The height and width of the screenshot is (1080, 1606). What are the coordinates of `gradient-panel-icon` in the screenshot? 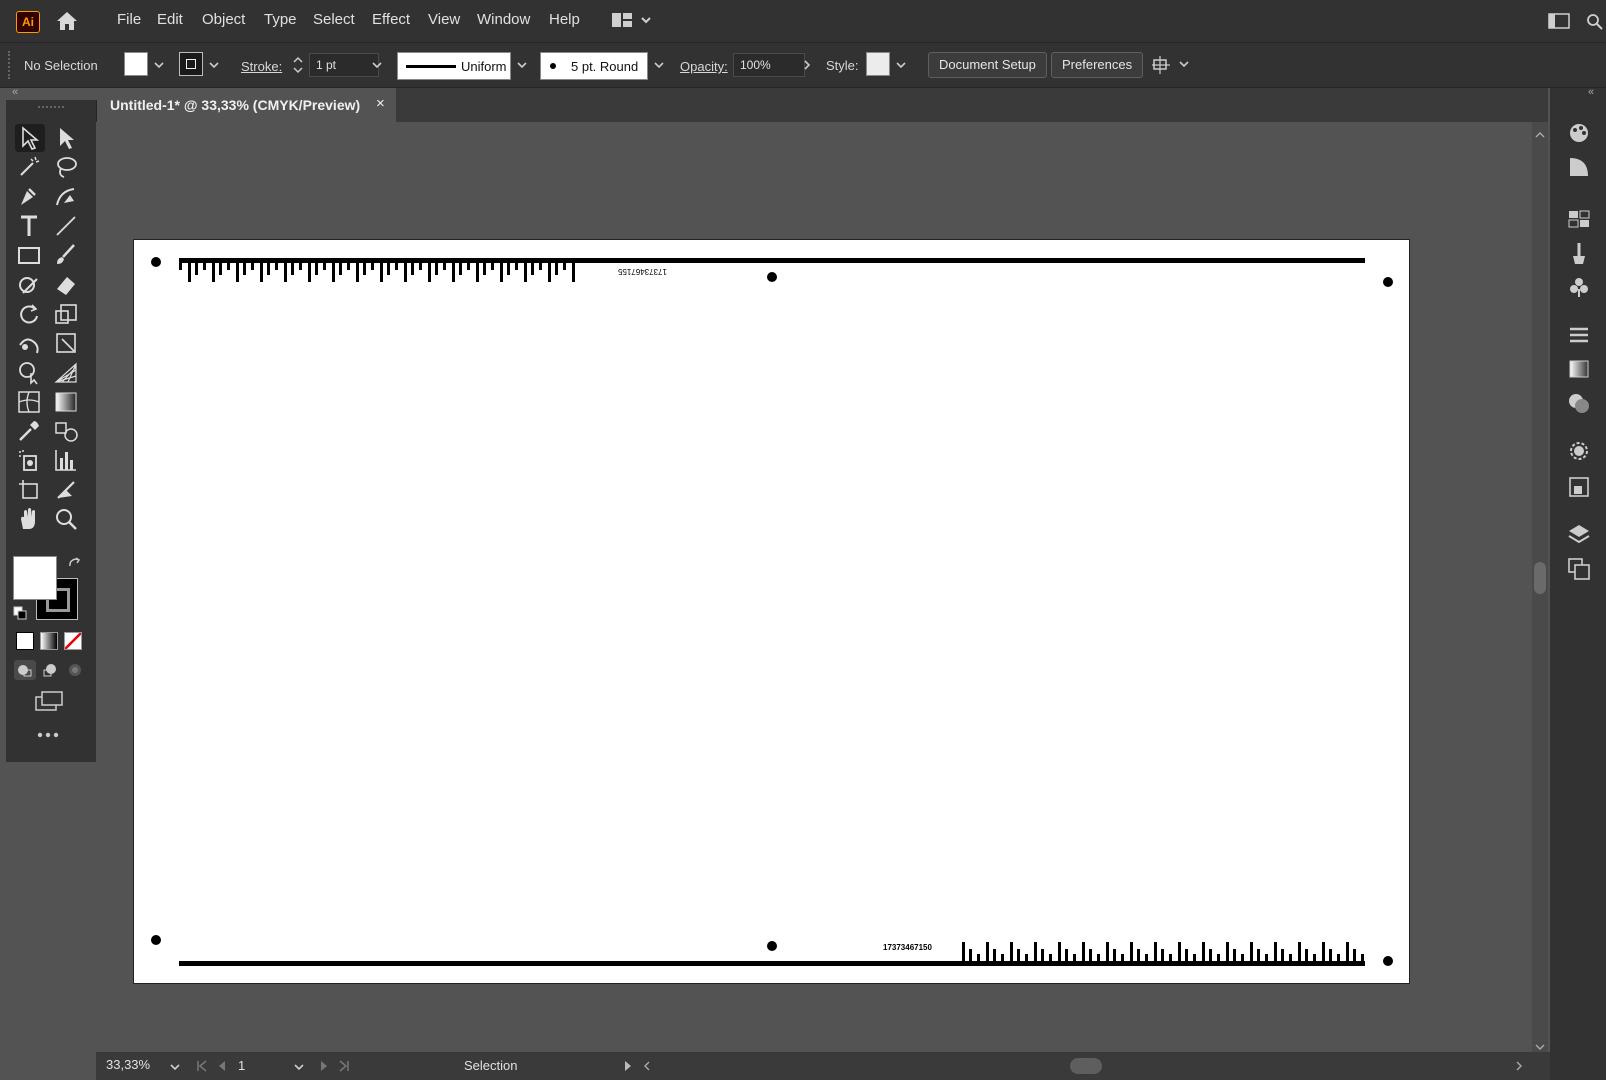 It's located at (1579, 369).